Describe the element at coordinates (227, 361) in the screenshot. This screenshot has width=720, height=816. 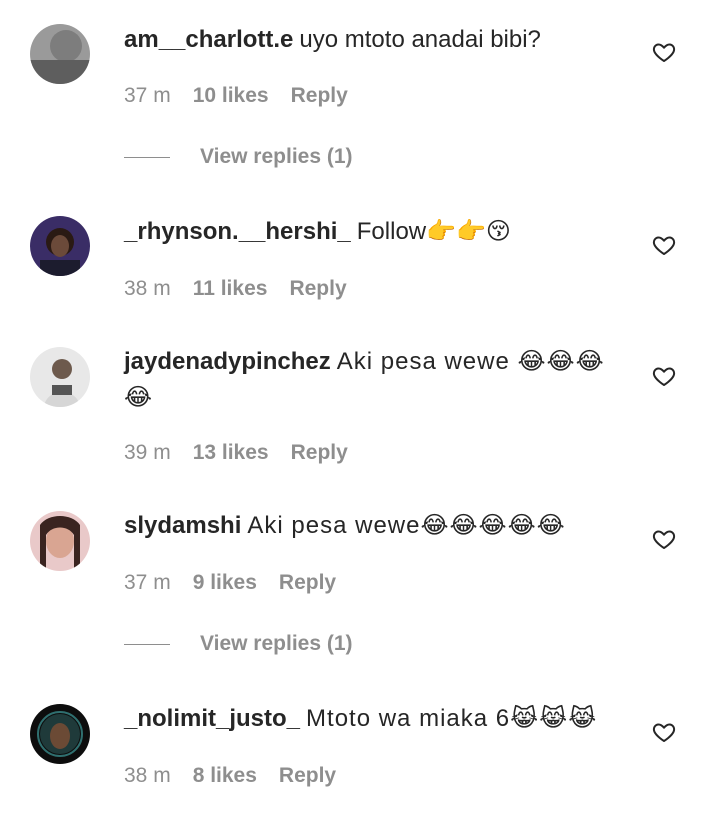
I see `comment-username: jaydenadypinchez` at that location.